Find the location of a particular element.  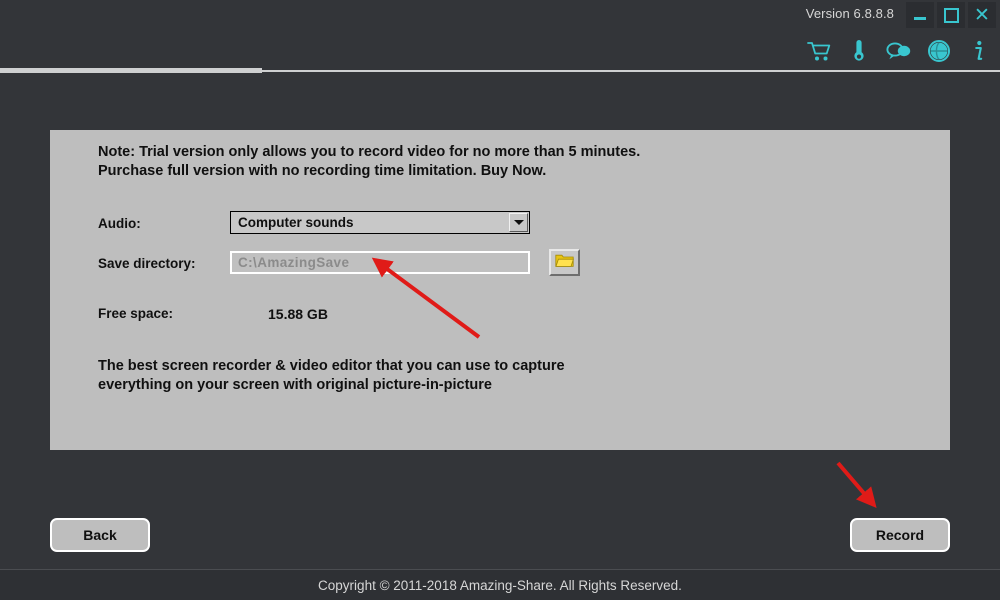

close-icon: ✕ is located at coordinates (982, 14).